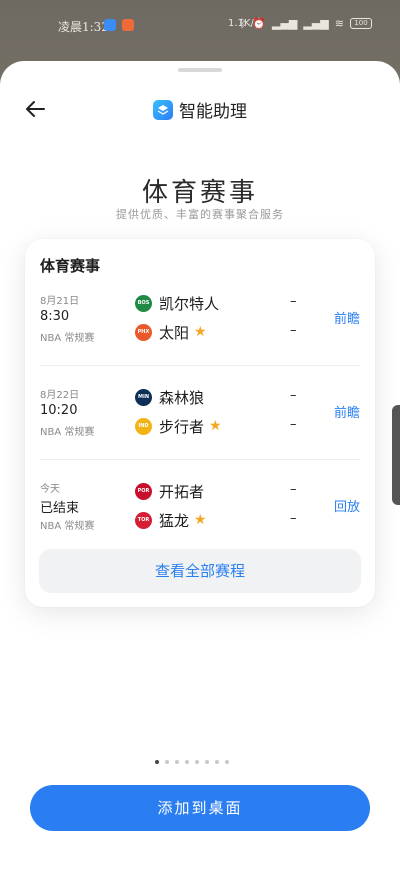 This screenshot has width=400, height=889. What do you see at coordinates (347, 505) in the screenshot?
I see `replay-link: 回放` at bounding box center [347, 505].